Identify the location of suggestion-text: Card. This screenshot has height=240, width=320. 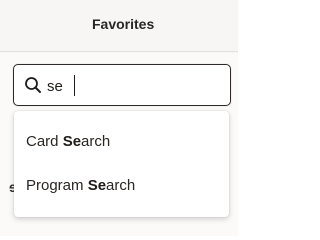
(44, 141).